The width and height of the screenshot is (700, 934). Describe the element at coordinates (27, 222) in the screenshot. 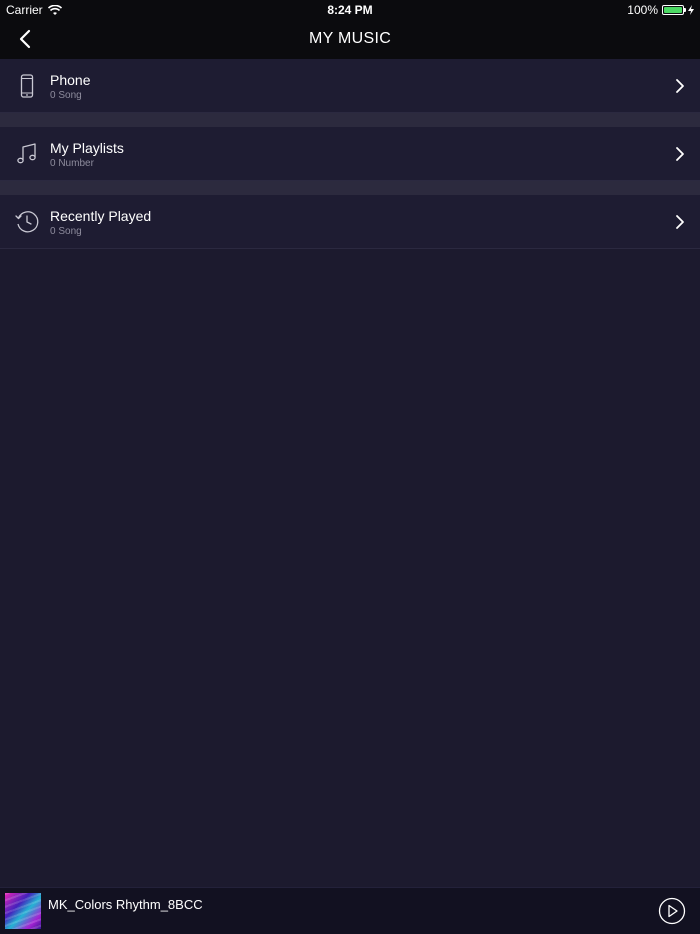

I see `clock-icon` at that location.